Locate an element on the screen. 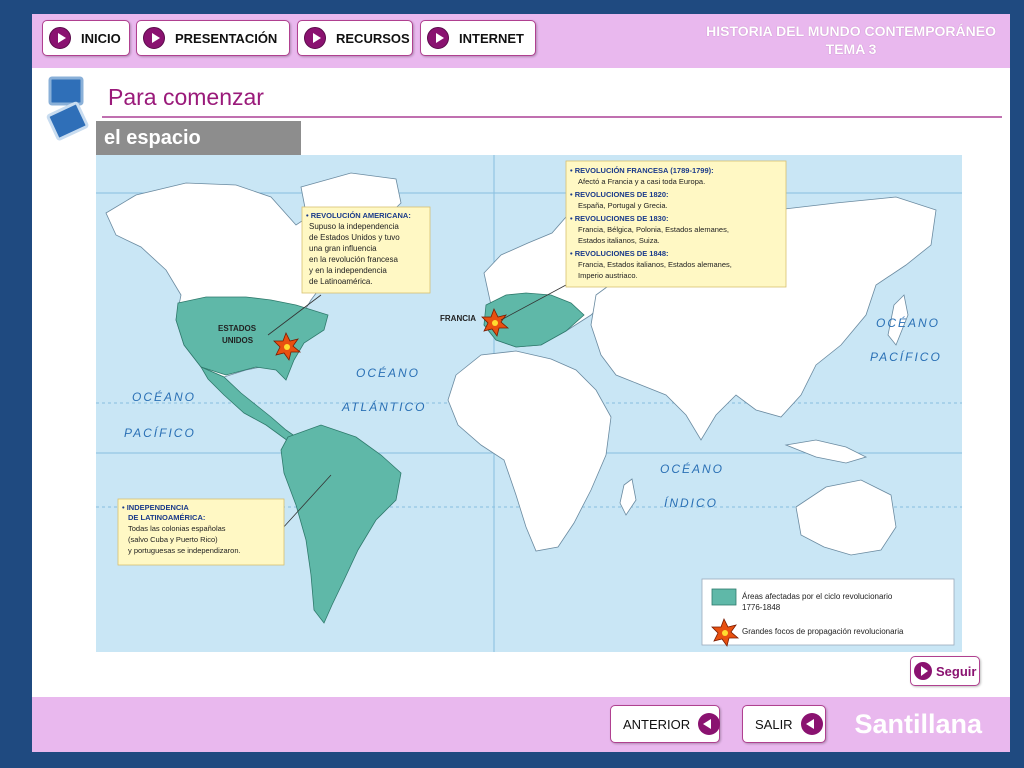  internet-button: INTERNET is located at coordinates (478, 38).